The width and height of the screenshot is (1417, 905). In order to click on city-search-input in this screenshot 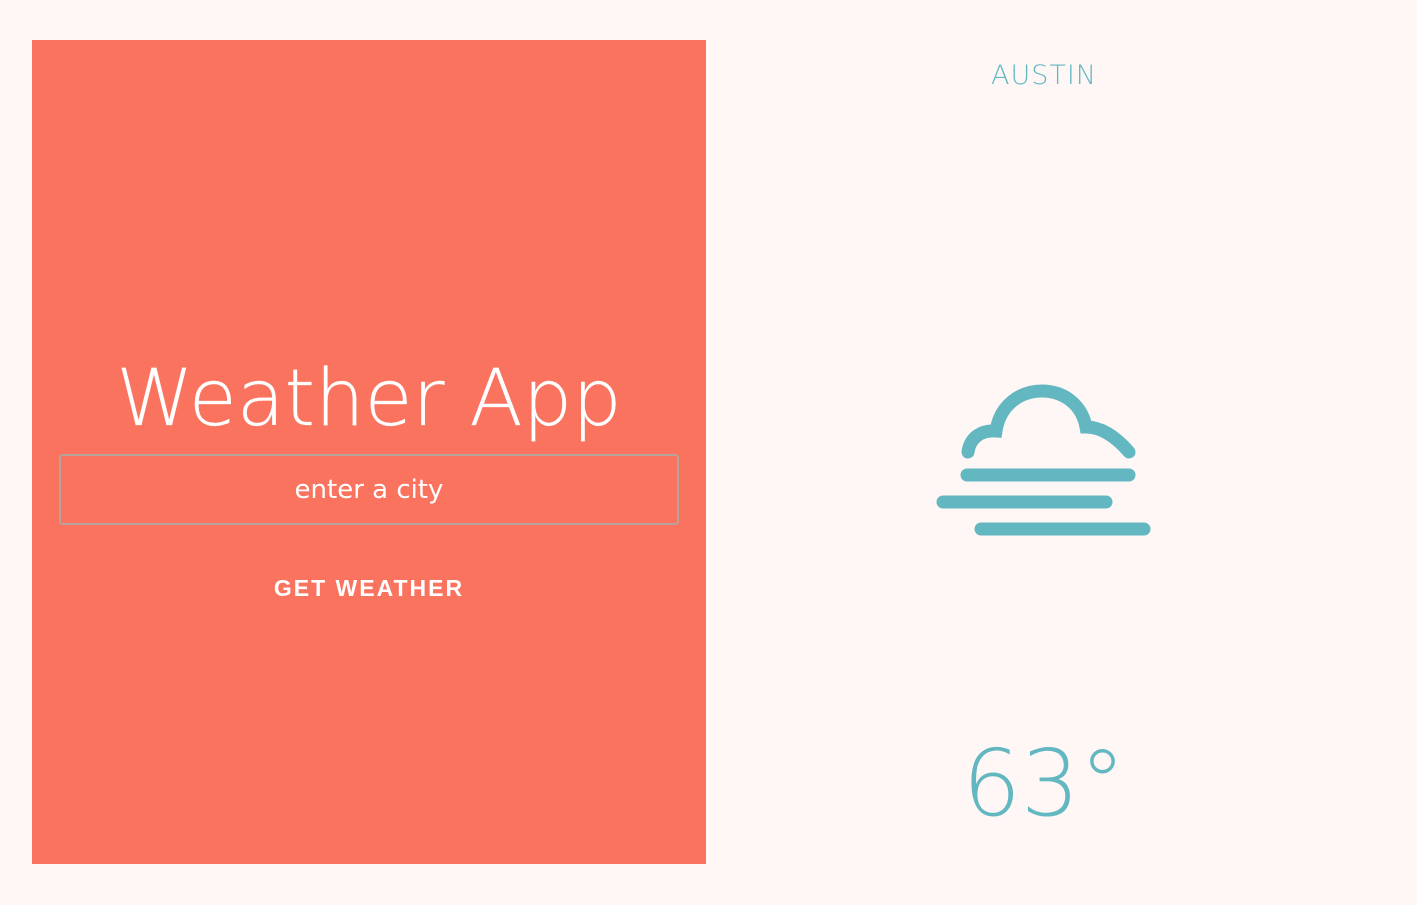, I will do `click(369, 489)`.